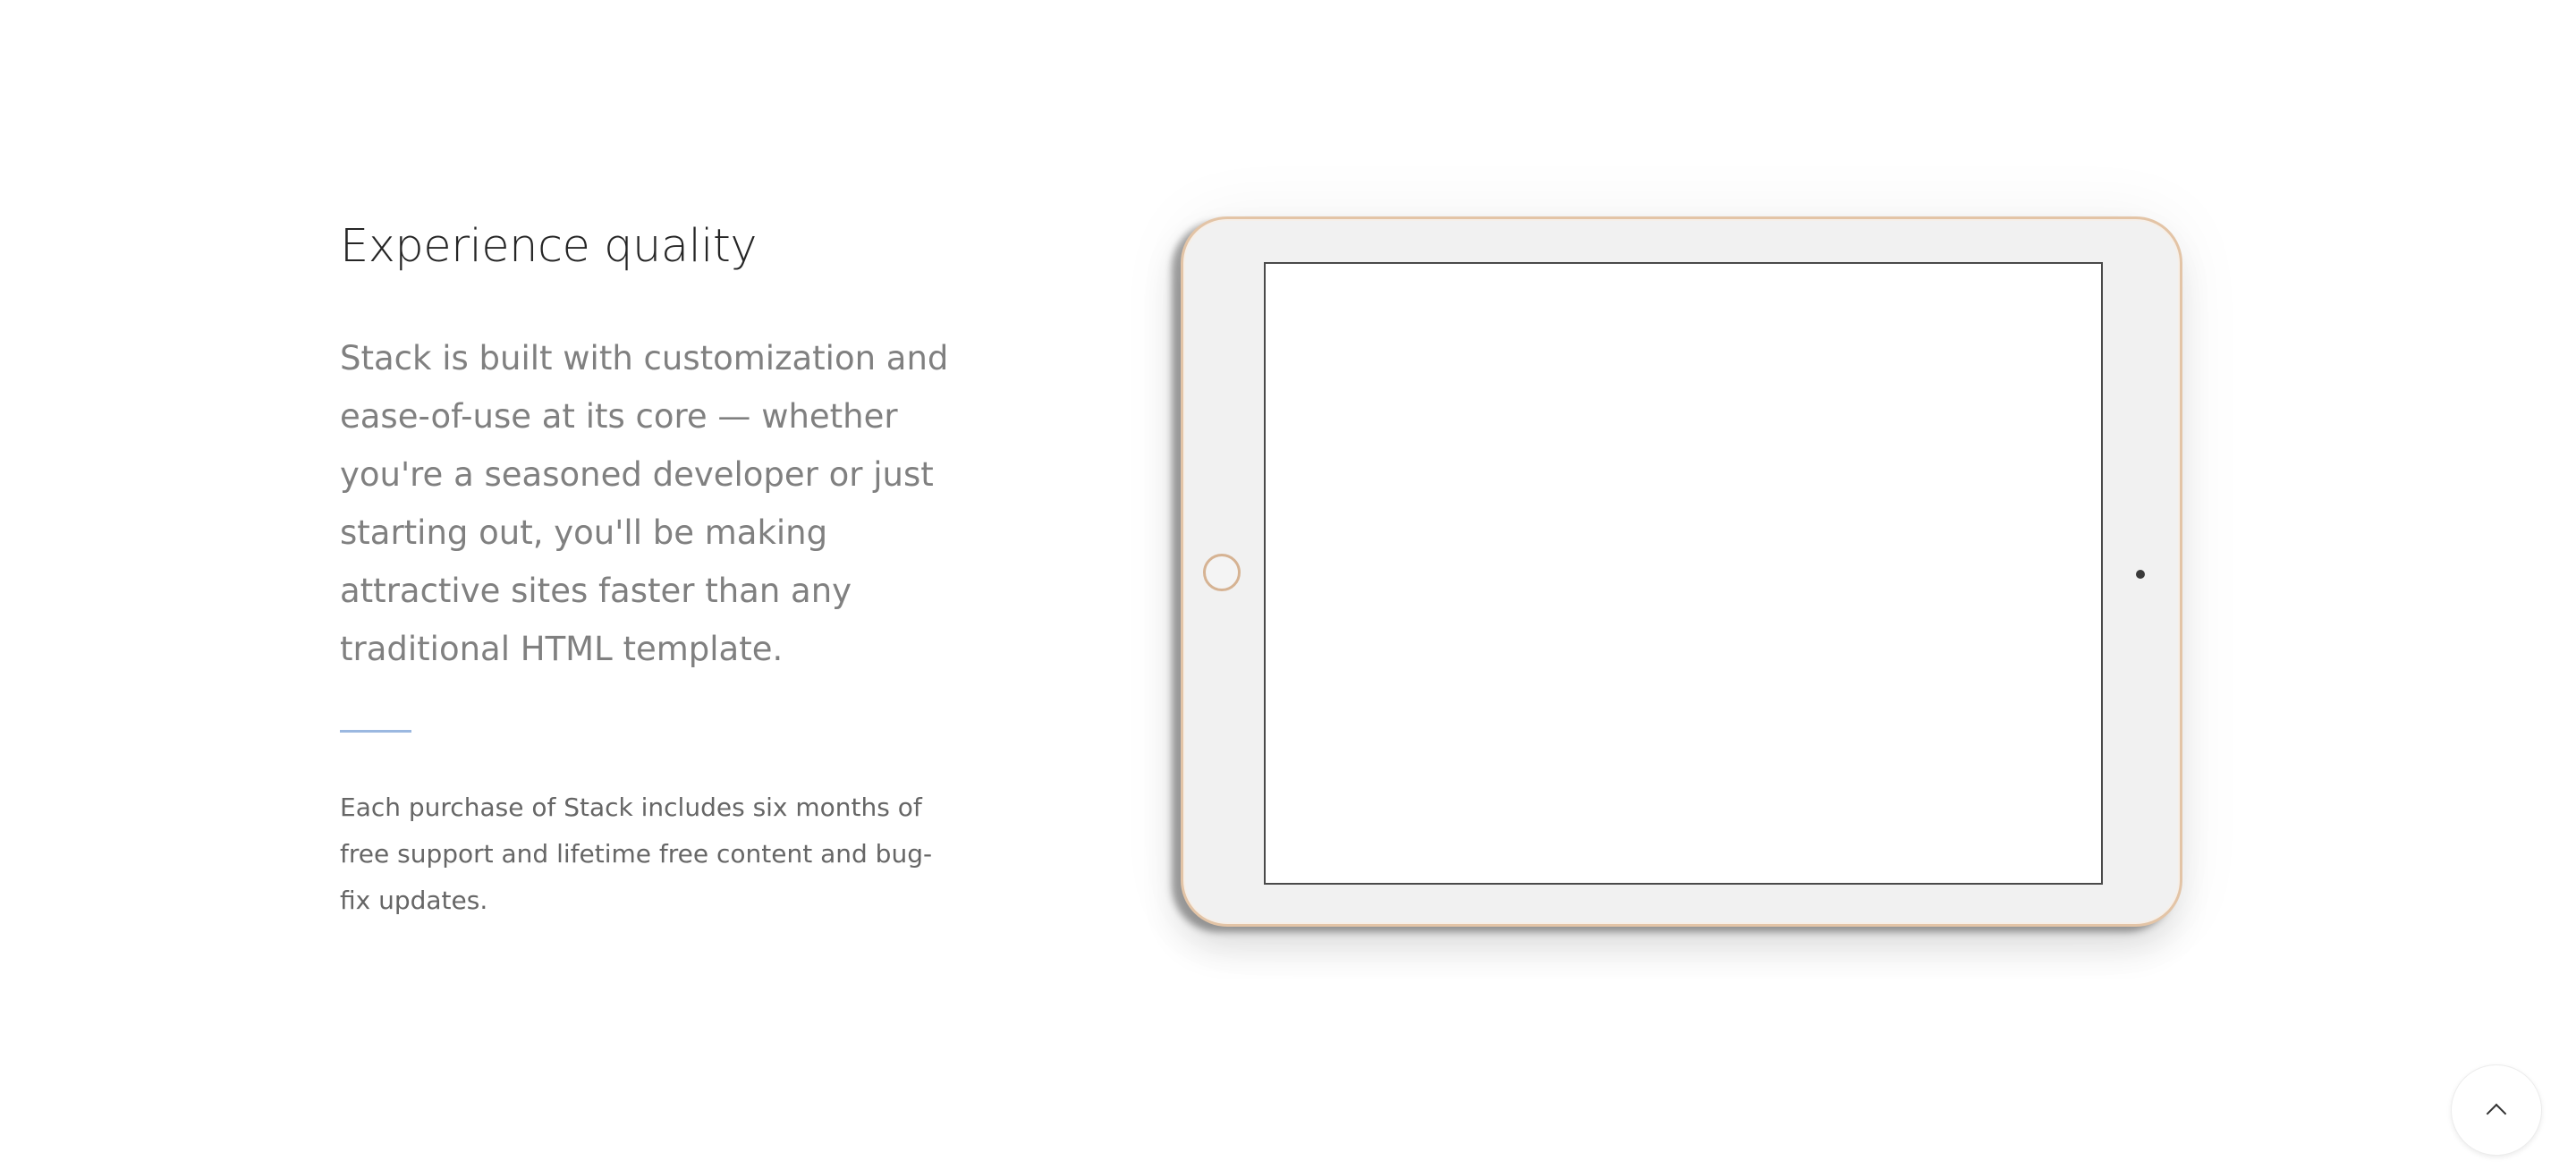 Image resolution: width=2576 pixels, height=1170 pixels. What do you see at coordinates (1222, 572) in the screenshot?
I see `tablet-home-button` at bounding box center [1222, 572].